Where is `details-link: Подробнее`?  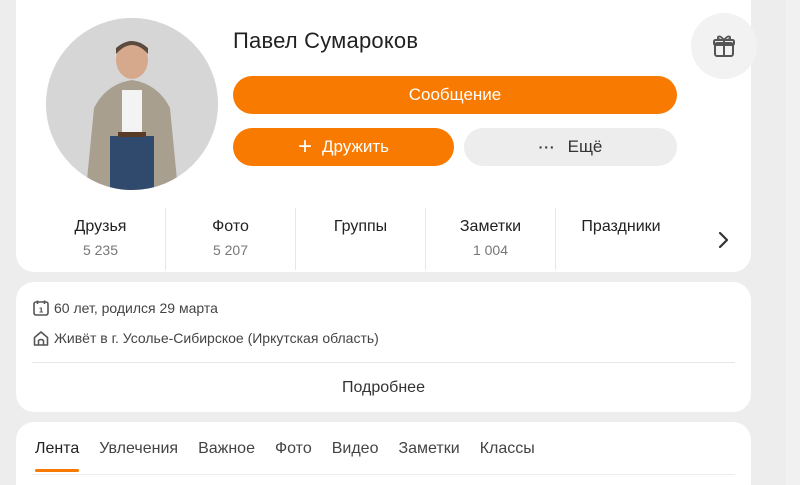
details-link: Подробнее is located at coordinates (383, 388).